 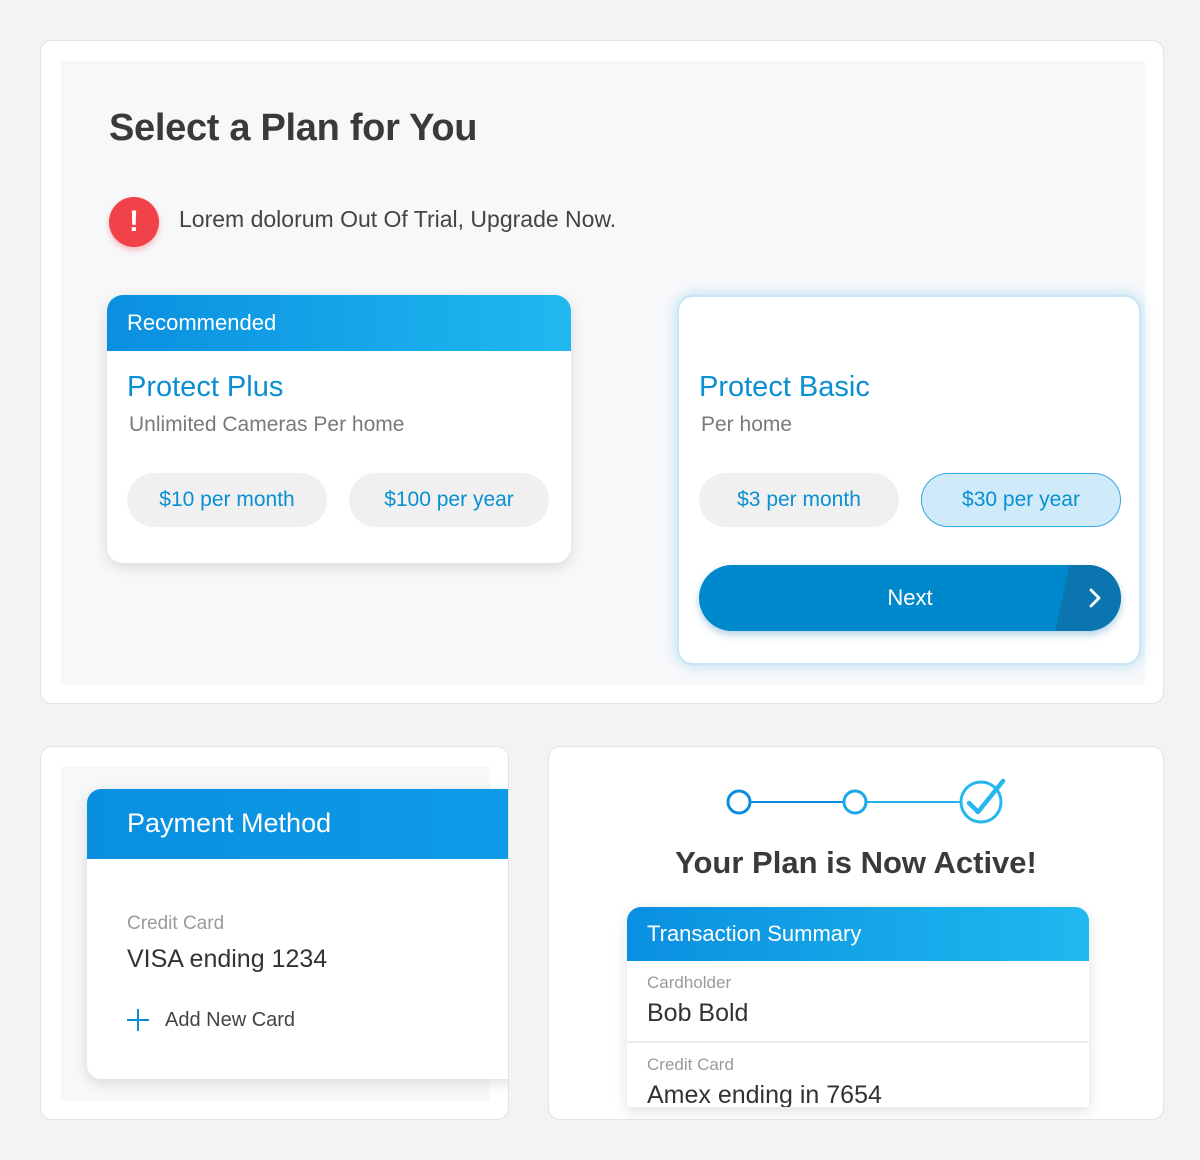 What do you see at coordinates (398, 219) in the screenshot?
I see `trial-alert-text: Lorem dolorum Out Of Trial, Upgrade Now.` at bounding box center [398, 219].